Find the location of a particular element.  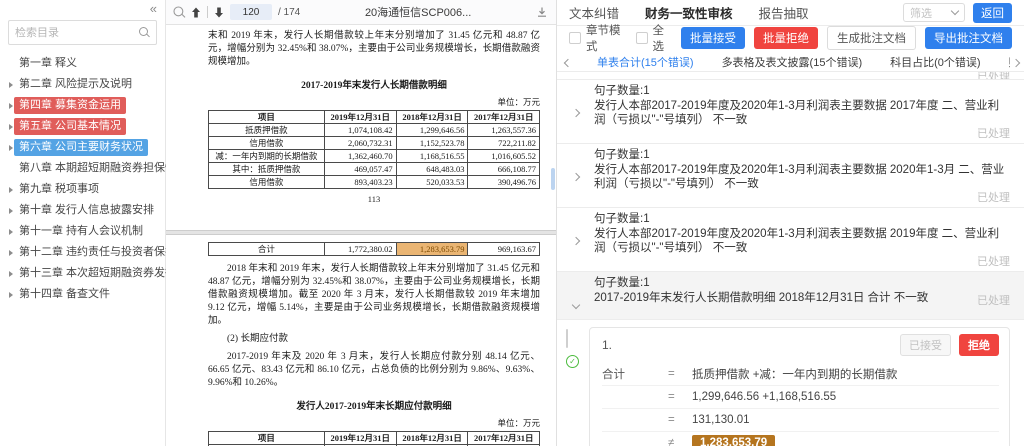

search-input is located at coordinates (77, 32).